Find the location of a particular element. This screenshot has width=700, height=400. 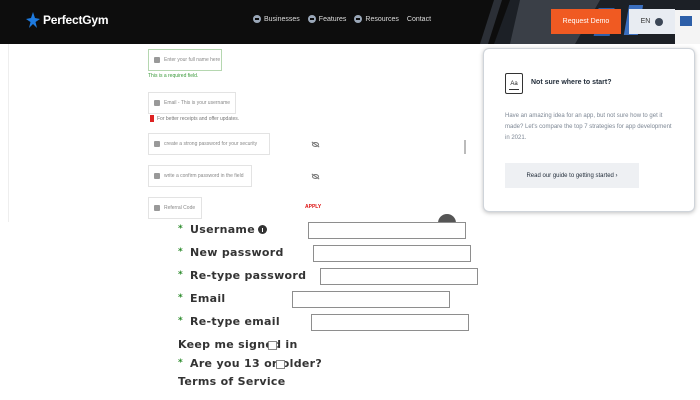

nav-links: Businesses Features Resources Contact is located at coordinates (342, 19).